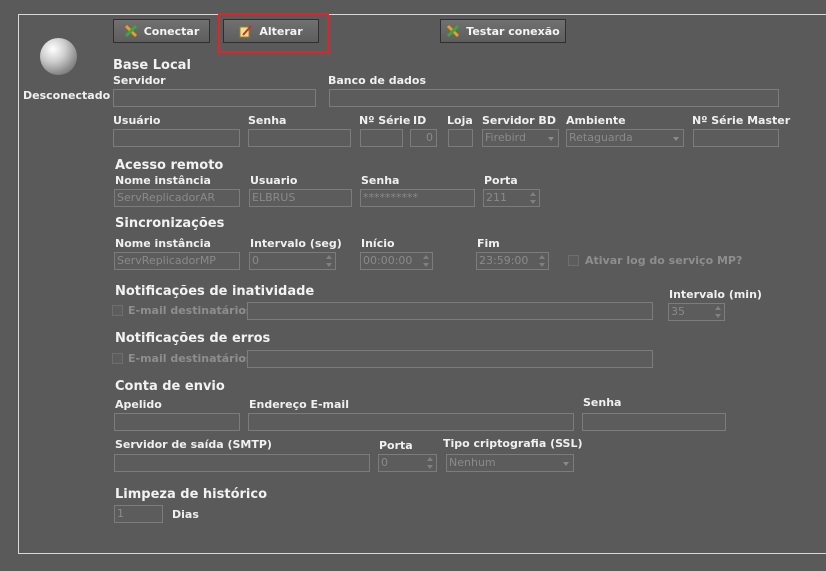 This screenshot has width=826, height=571. Describe the element at coordinates (381, 138) in the screenshot. I see `nserie-field` at that location.